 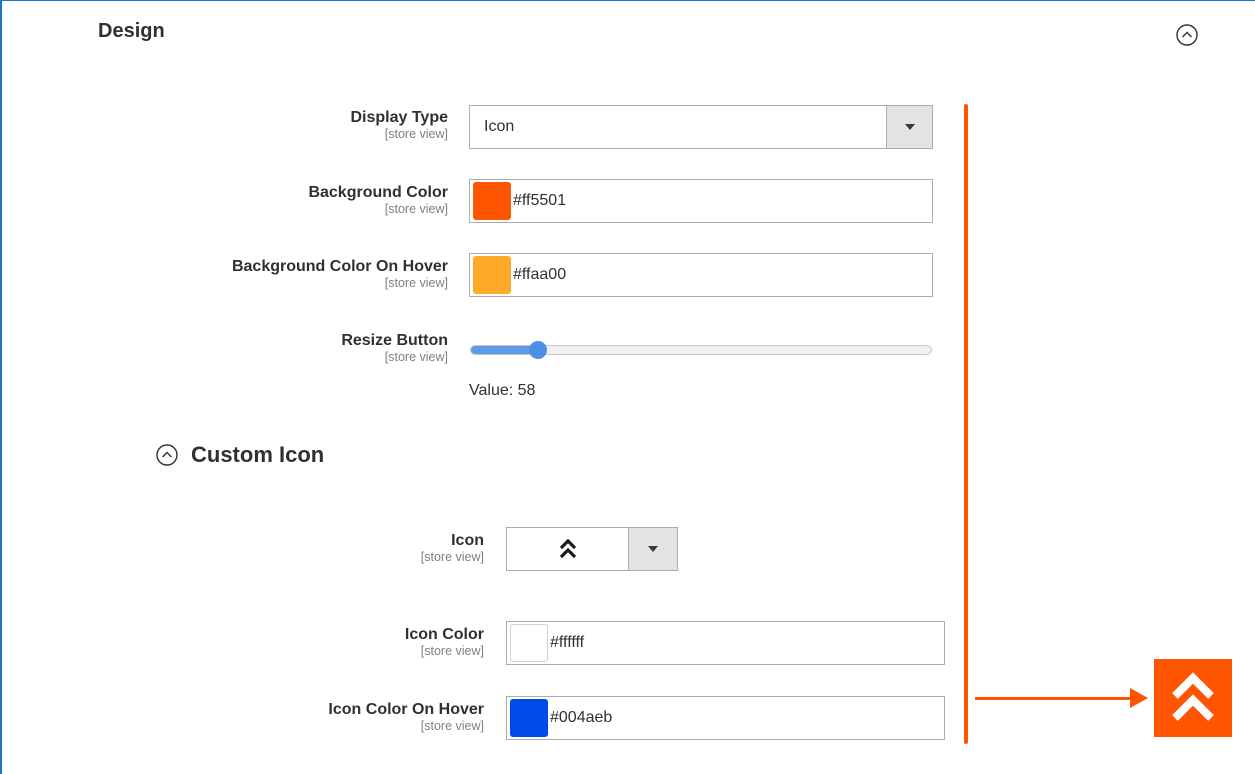 What do you see at coordinates (444, 634) in the screenshot?
I see `icon-color-label: Icon Color` at bounding box center [444, 634].